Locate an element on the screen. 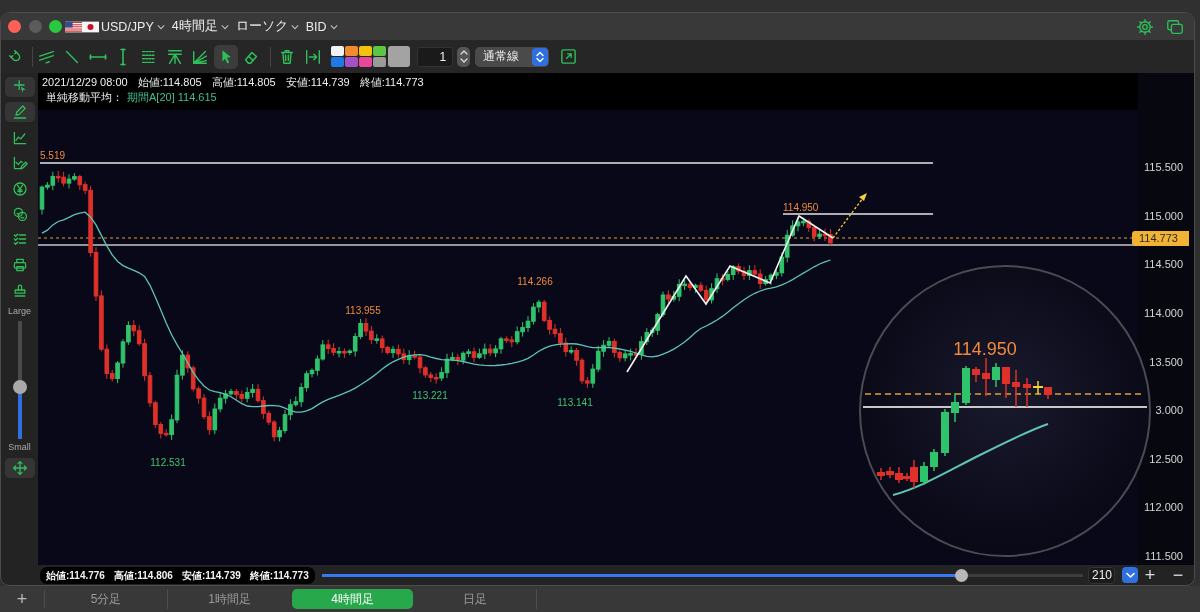 The width and height of the screenshot is (1200, 612). settings-icon is located at coordinates (1145, 26).